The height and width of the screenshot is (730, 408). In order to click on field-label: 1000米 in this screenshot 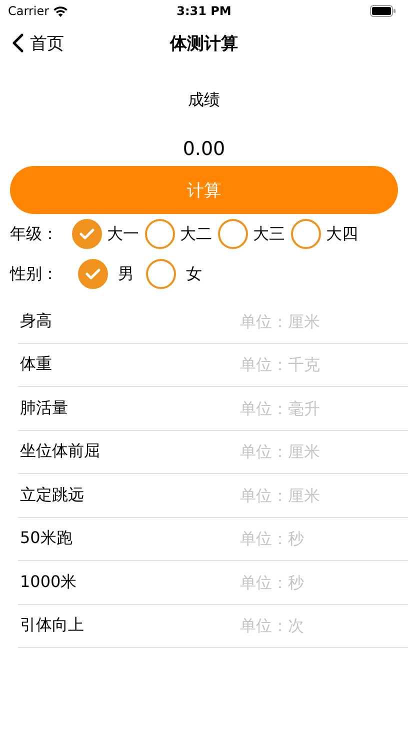, I will do `click(48, 582)`.